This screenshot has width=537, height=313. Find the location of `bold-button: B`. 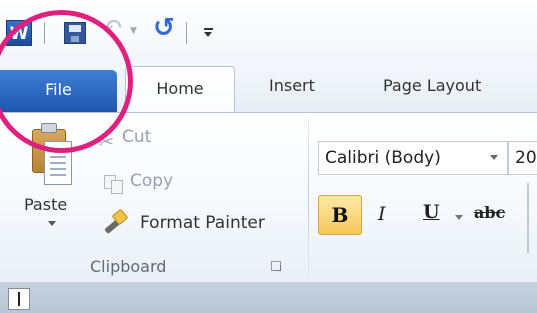

bold-button: B is located at coordinates (340, 215).